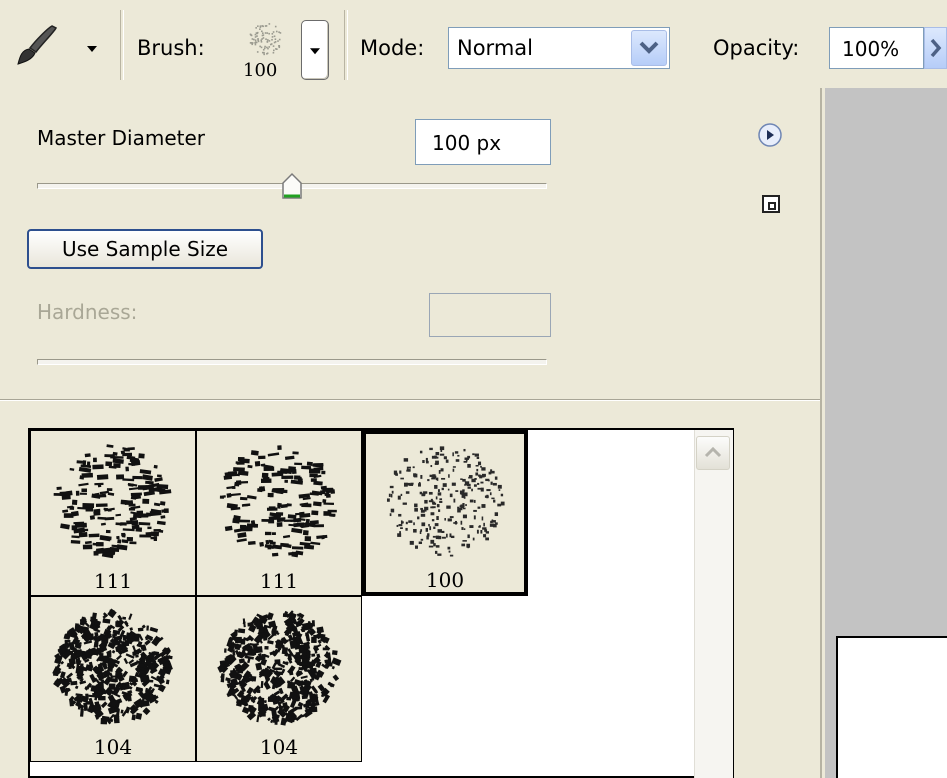 The width and height of the screenshot is (947, 778). I want to click on new-preset-button, so click(771, 204).